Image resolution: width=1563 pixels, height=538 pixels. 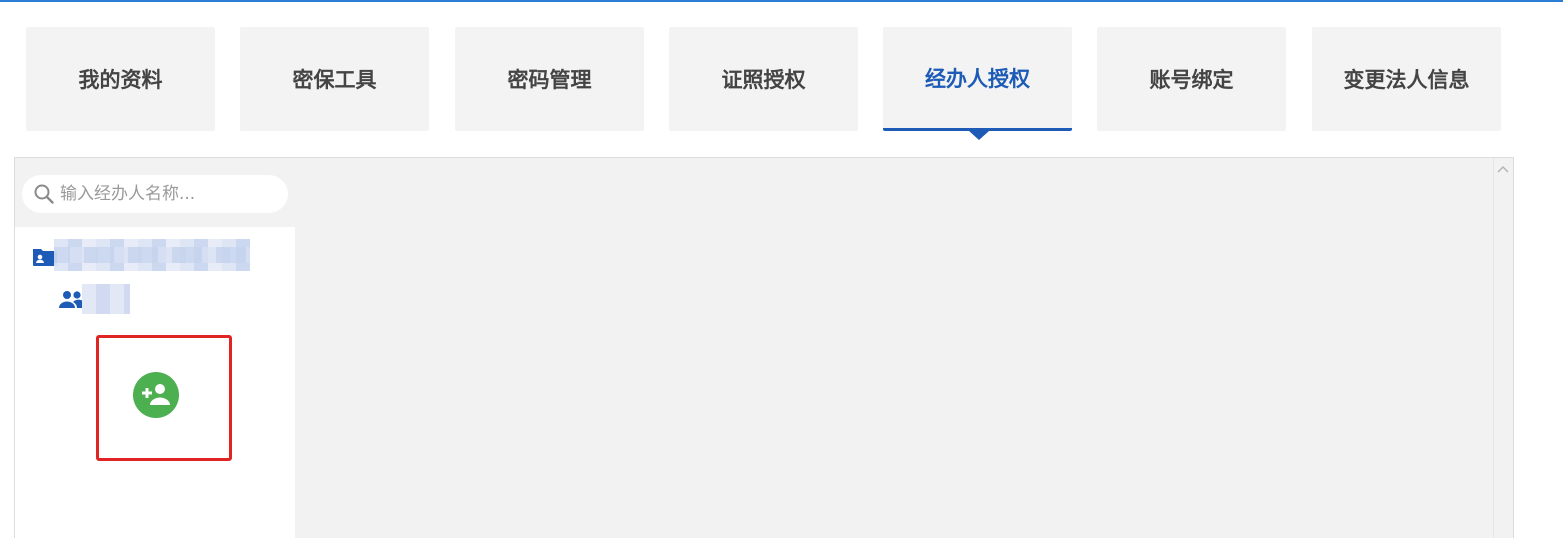 I want to click on tab-security-tools: 密保工具, so click(x=334, y=79).